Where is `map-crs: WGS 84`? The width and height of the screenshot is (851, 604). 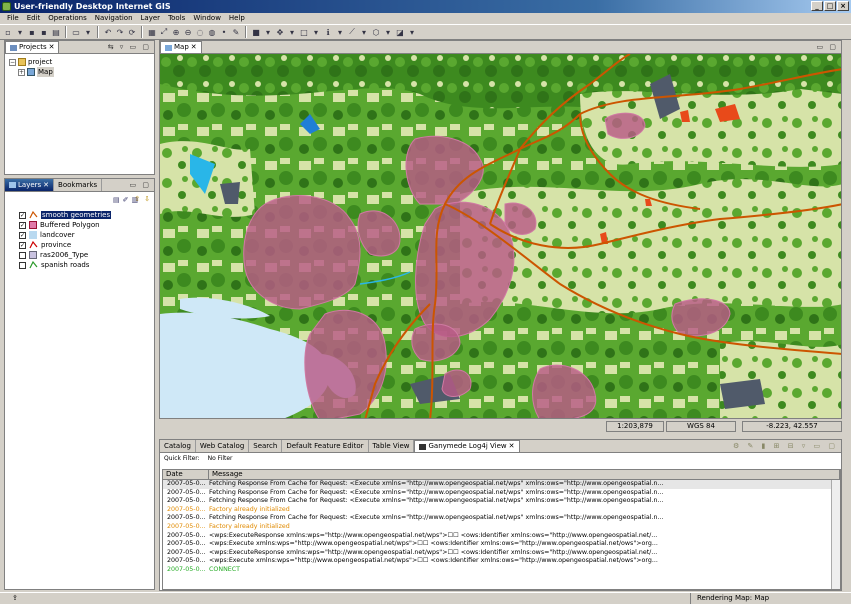 map-crs: WGS 84 is located at coordinates (701, 426).